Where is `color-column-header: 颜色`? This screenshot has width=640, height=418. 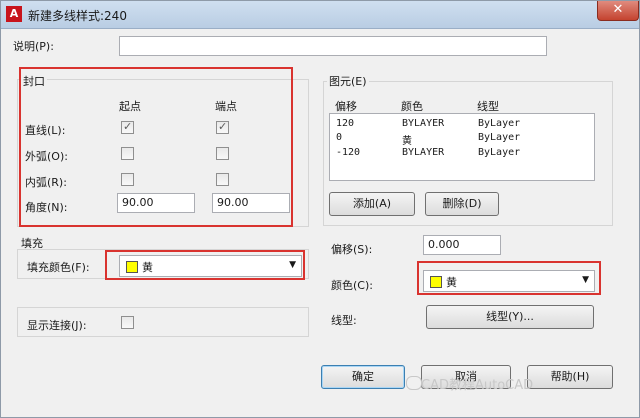
color-column-header: 颜色 is located at coordinates (412, 106).